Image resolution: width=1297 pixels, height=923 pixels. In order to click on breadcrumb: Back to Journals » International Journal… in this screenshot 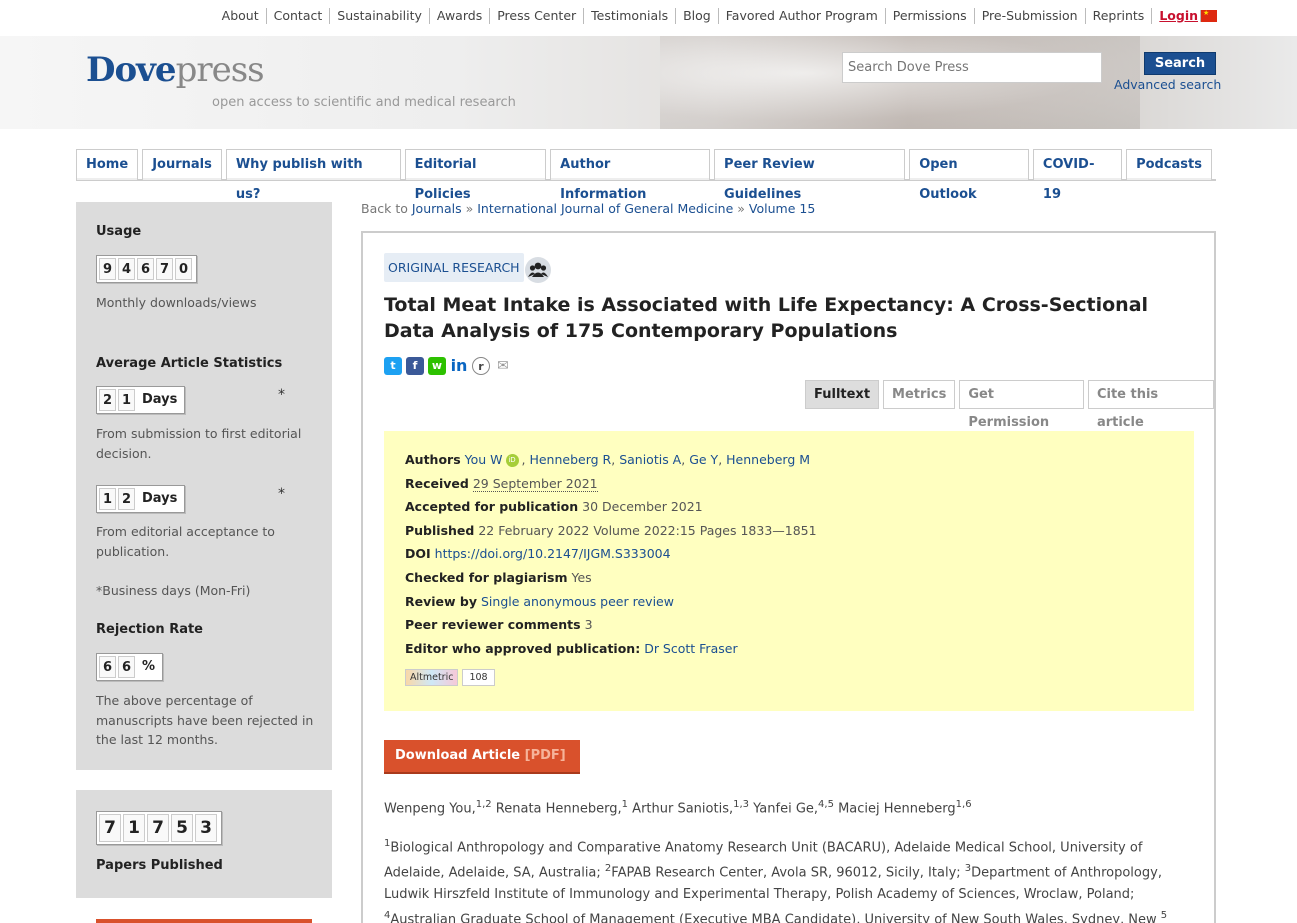, I will do `click(588, 208)`.